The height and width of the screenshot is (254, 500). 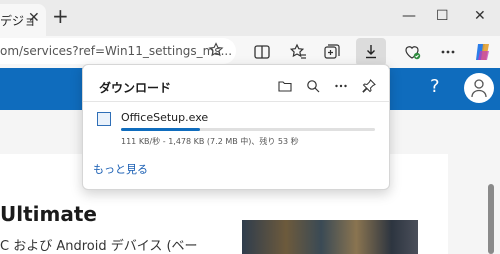 I want to click on account-avatar, so click(x=479, y=88).